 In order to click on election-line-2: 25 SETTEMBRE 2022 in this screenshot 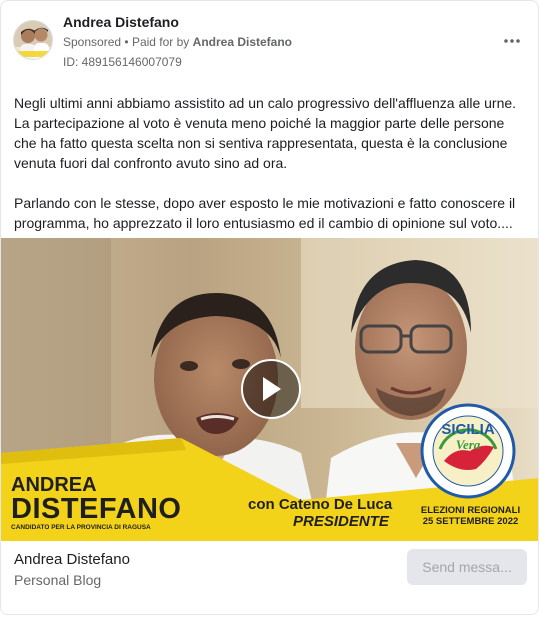, I will do `click(470, 521)`.